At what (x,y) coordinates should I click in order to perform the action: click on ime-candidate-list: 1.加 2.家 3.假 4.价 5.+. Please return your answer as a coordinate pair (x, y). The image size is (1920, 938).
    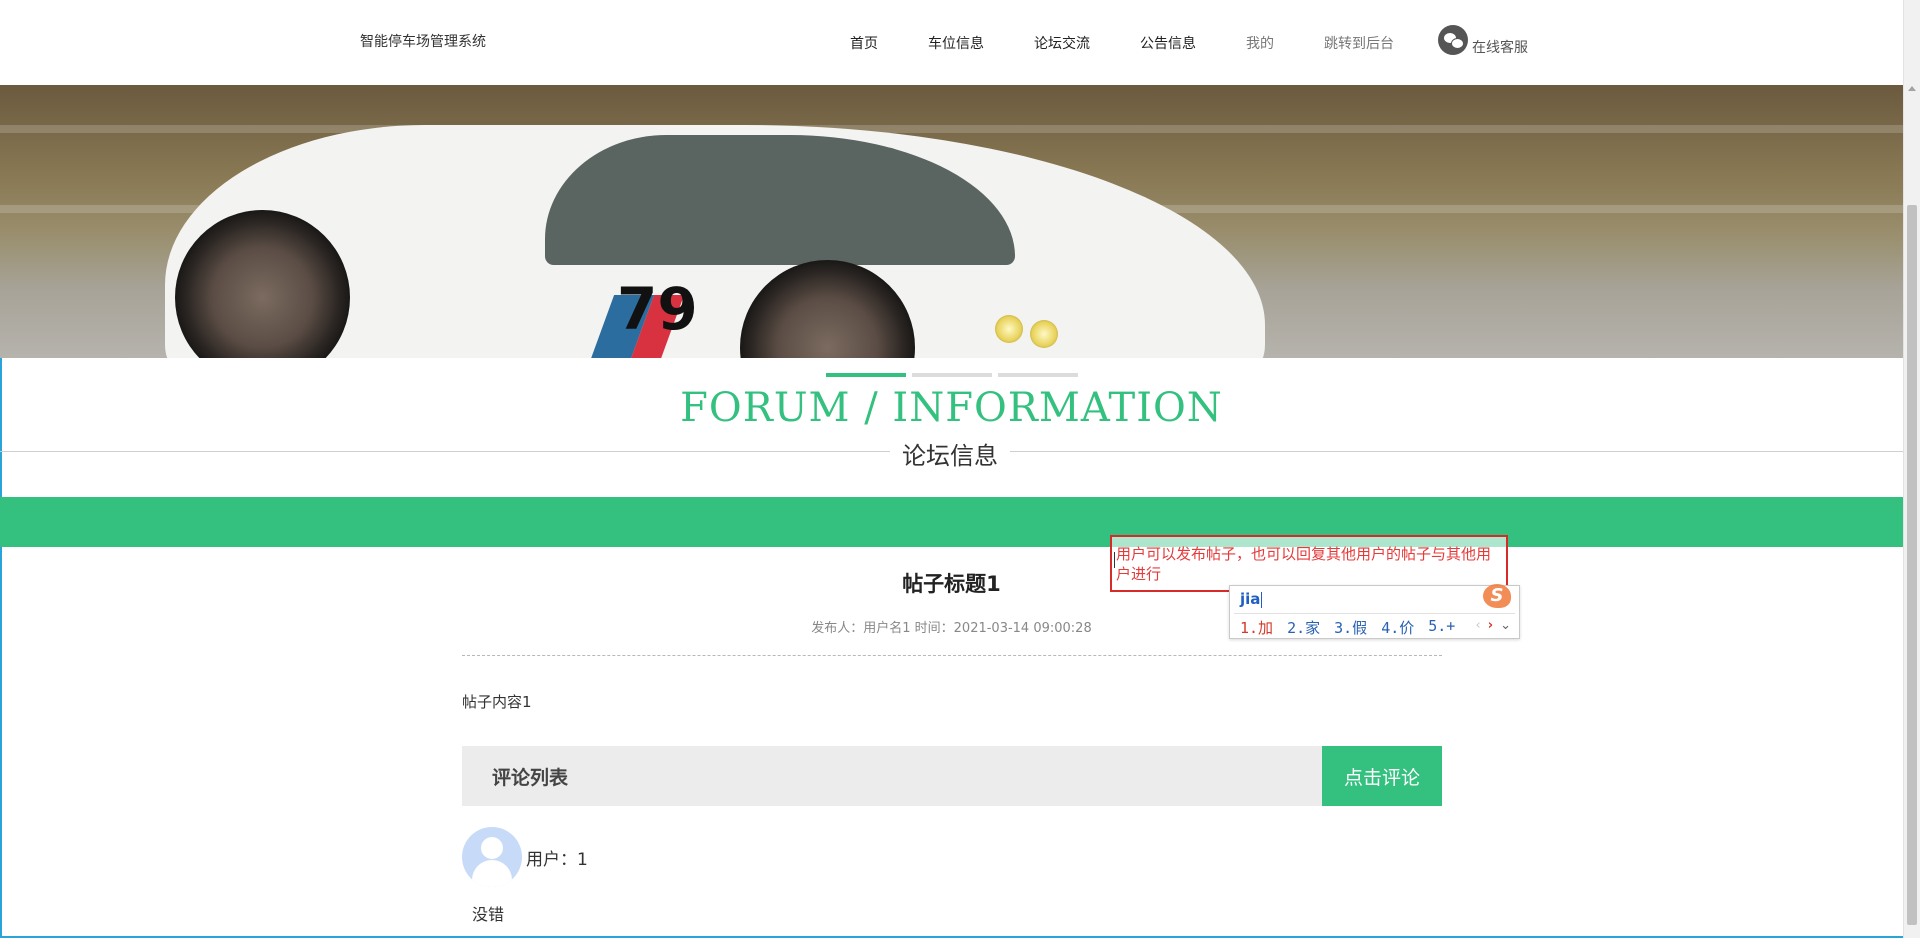
    Looking at the image, I should click on (1354, 627).